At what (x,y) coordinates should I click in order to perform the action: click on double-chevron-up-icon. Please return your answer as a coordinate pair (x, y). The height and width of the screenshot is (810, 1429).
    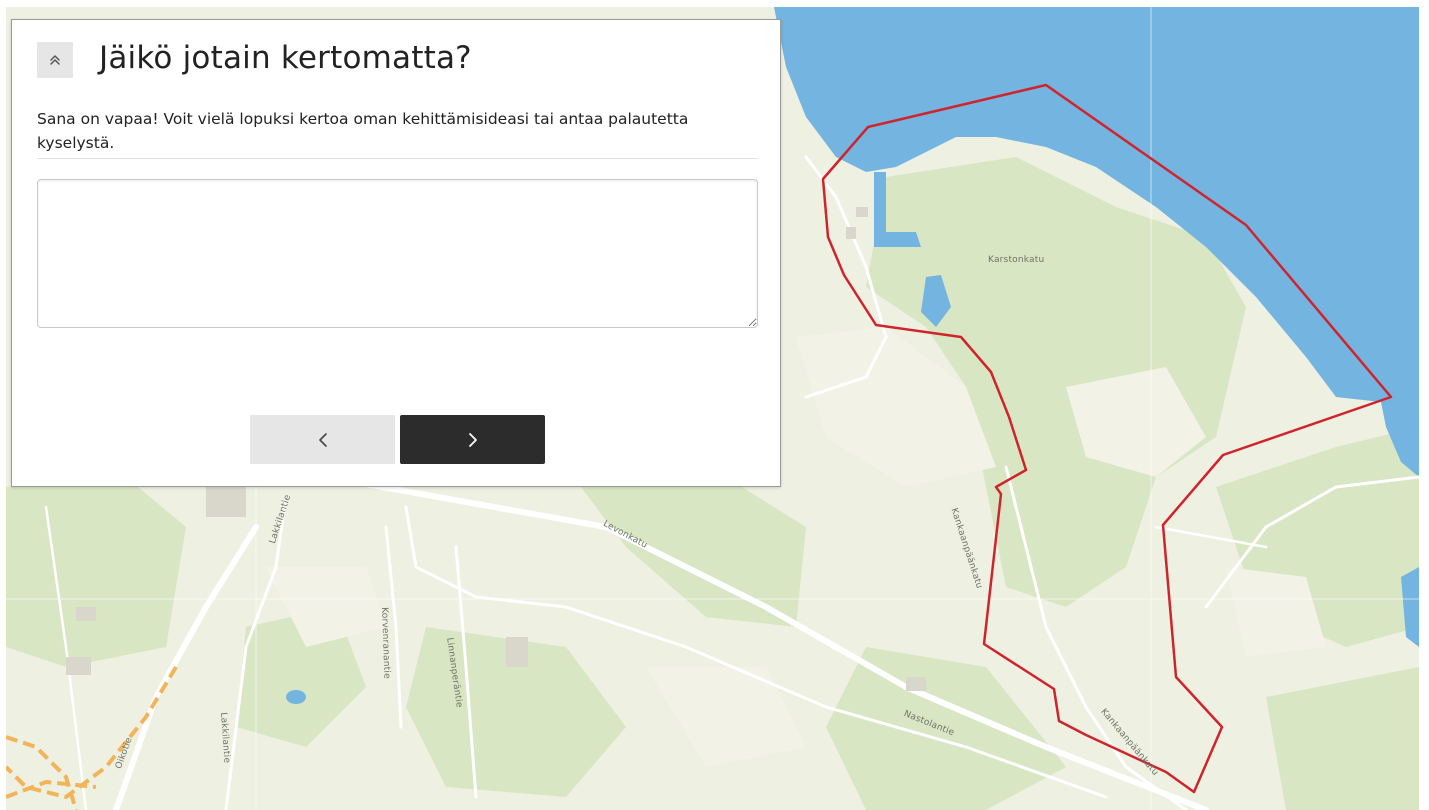
    Looking at the image, I should click on (55, 60).